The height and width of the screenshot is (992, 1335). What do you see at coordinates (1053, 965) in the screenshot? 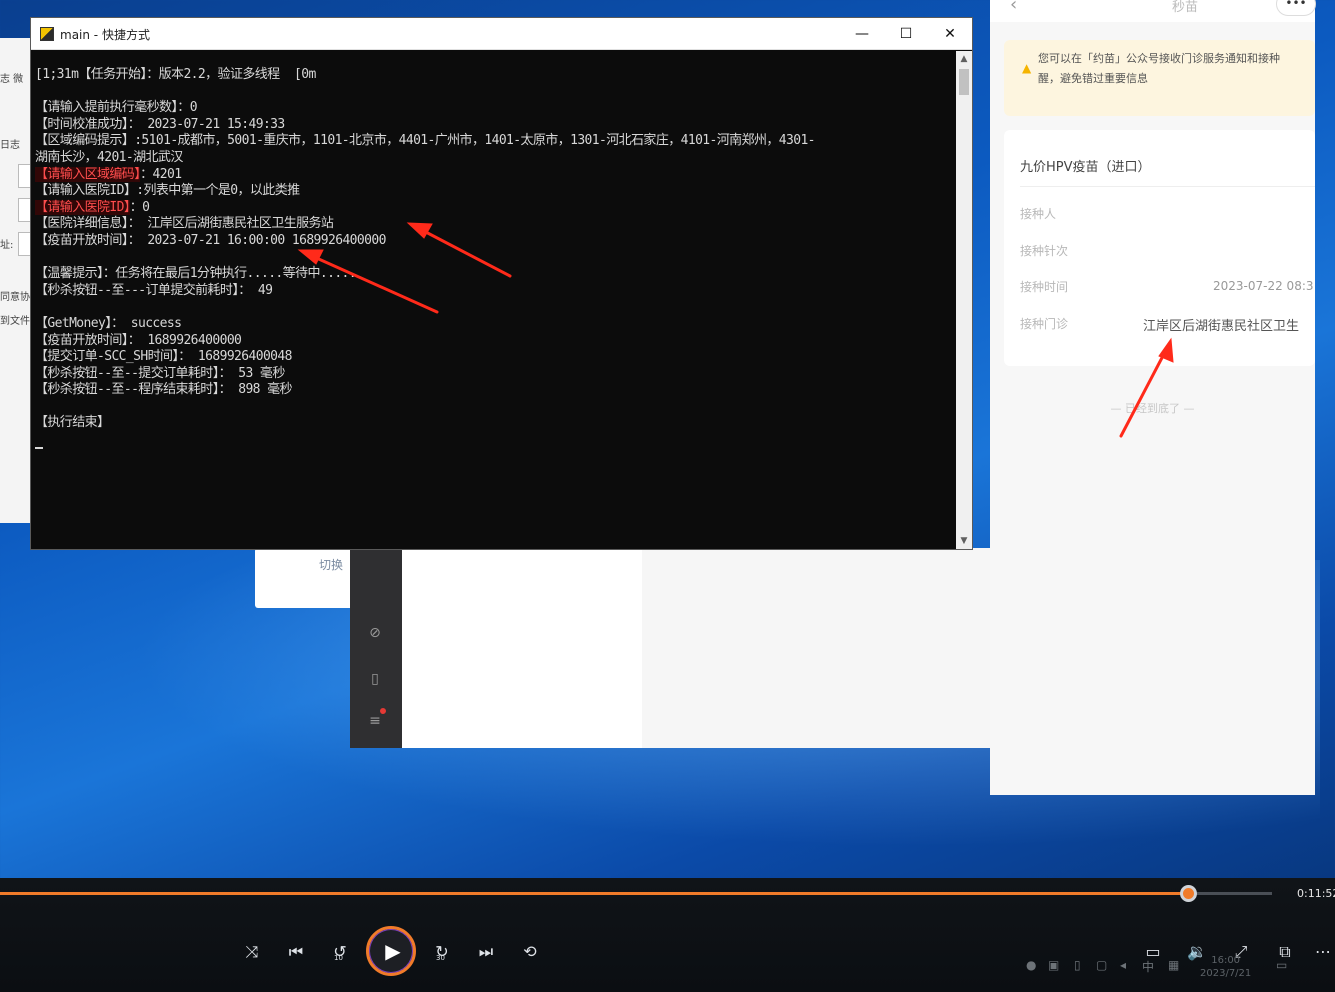
I see `app-tray-icon: ▣` at bounding box center [1053, 965].